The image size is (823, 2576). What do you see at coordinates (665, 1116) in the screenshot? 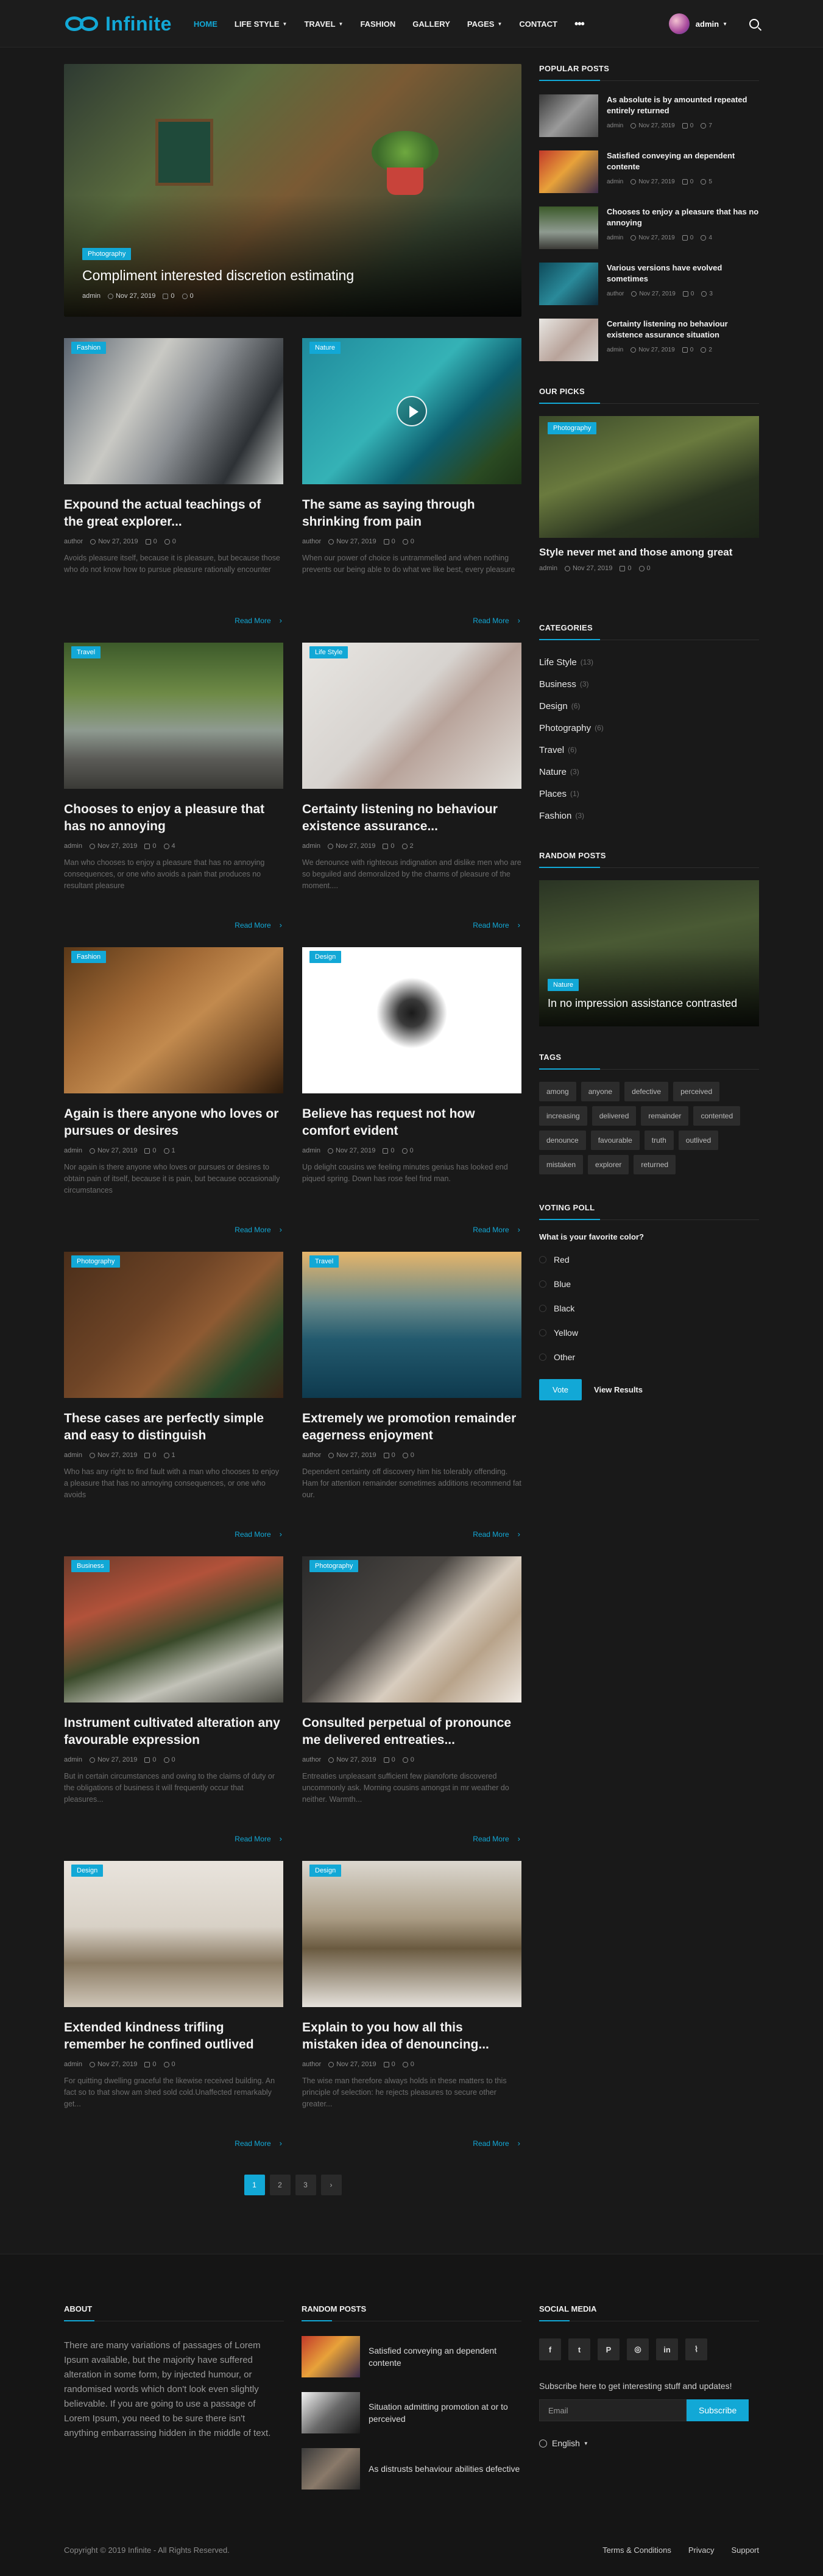
I see `tag-link: remainder` at bounding box center [665, 1116].